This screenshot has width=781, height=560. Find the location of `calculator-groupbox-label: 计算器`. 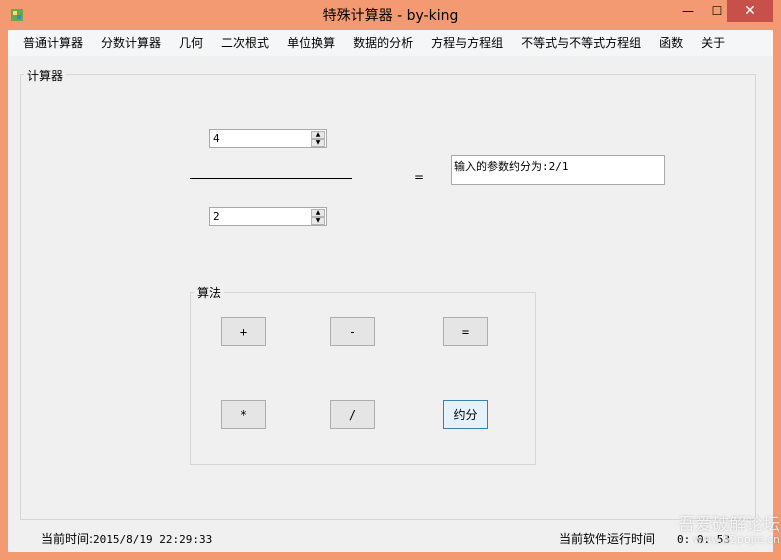

calculator-groupbox-label: 计算器 is located at coordinates (45, 75).